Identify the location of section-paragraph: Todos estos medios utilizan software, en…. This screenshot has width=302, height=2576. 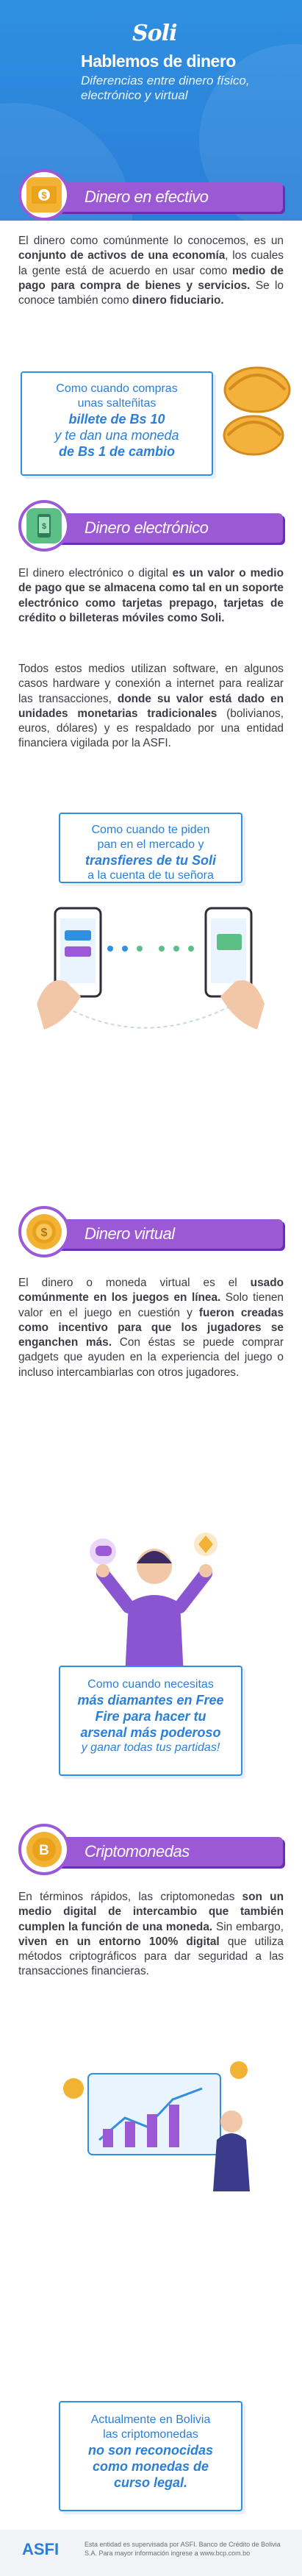
(151, 707).